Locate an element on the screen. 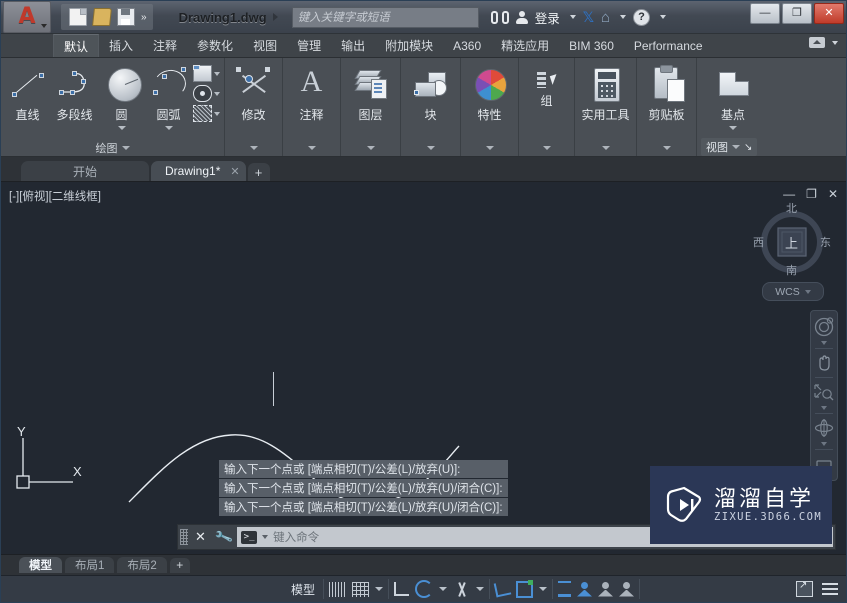  layout-tab-layout2: 布局2 is located at coordinates (142, 565).